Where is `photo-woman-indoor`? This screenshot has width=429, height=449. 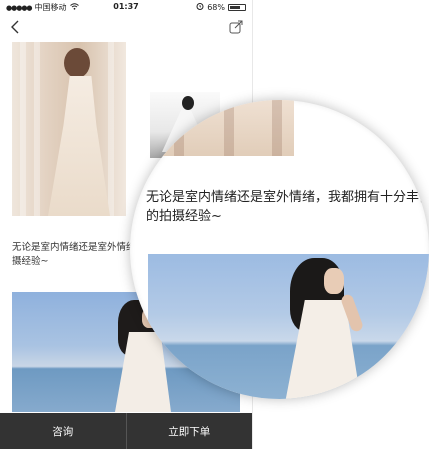
photo-woman-indoor is located at coordinates (69, 129).